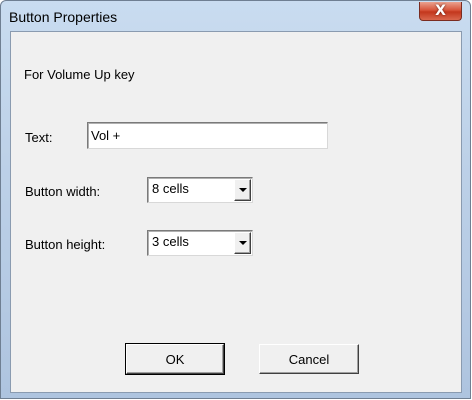 This screenshot has height=400, width=472. What do you see at coordinates (235, 16) in the screenshot?
I see `title-bar: Button Properties X` at bounding box center [235, 16].